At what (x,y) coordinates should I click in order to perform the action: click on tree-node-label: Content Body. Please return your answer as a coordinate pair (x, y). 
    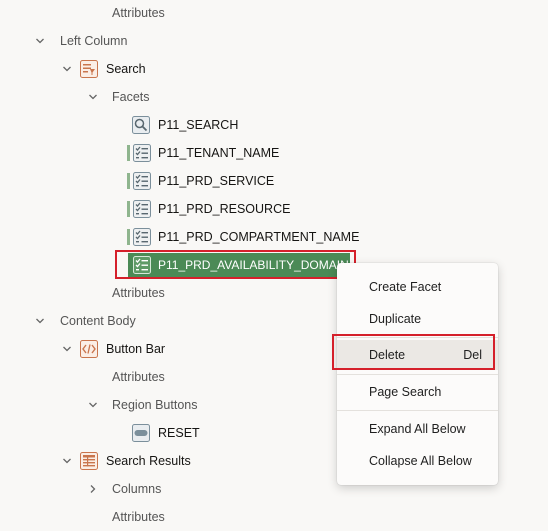
    Looking at the image, I should click on (98, 321).